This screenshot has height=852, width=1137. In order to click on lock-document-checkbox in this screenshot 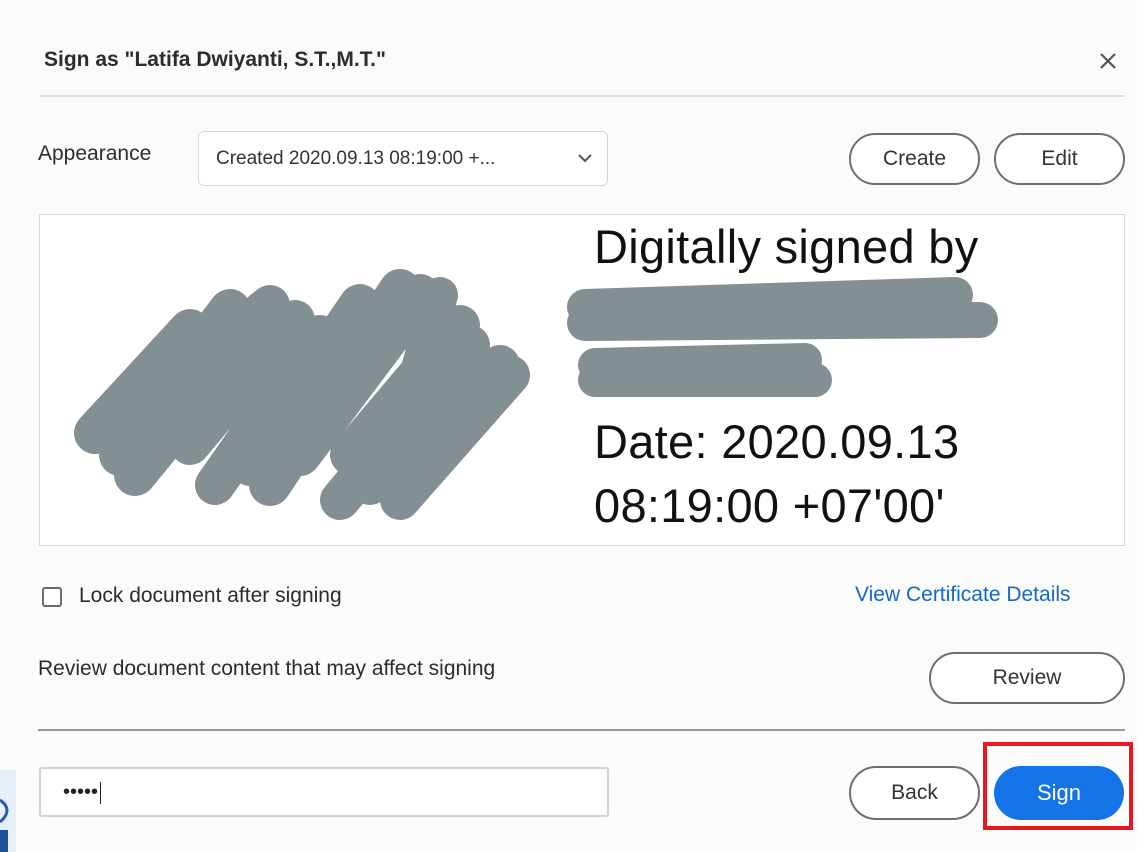, I will do `click(52, 597)`.